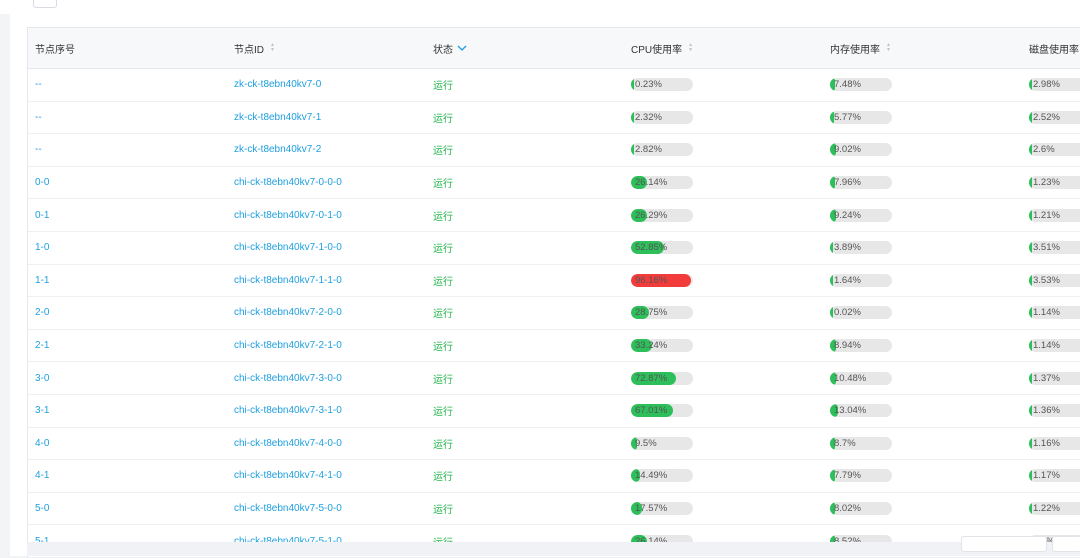 Image resolution: width=1080 pixels, height=558 pixels. What do you see at coordinates (45, 4) in the screenshot?
I see `toolbar-button` at bounding box center [45, 4].